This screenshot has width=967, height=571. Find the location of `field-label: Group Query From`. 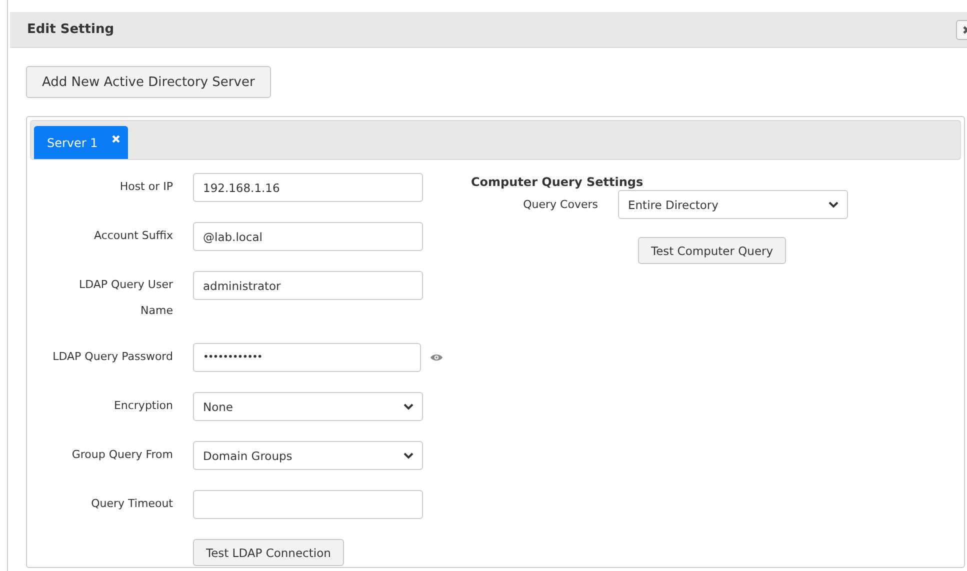

field-label: Group Query From is located at coordinates (122, 455).